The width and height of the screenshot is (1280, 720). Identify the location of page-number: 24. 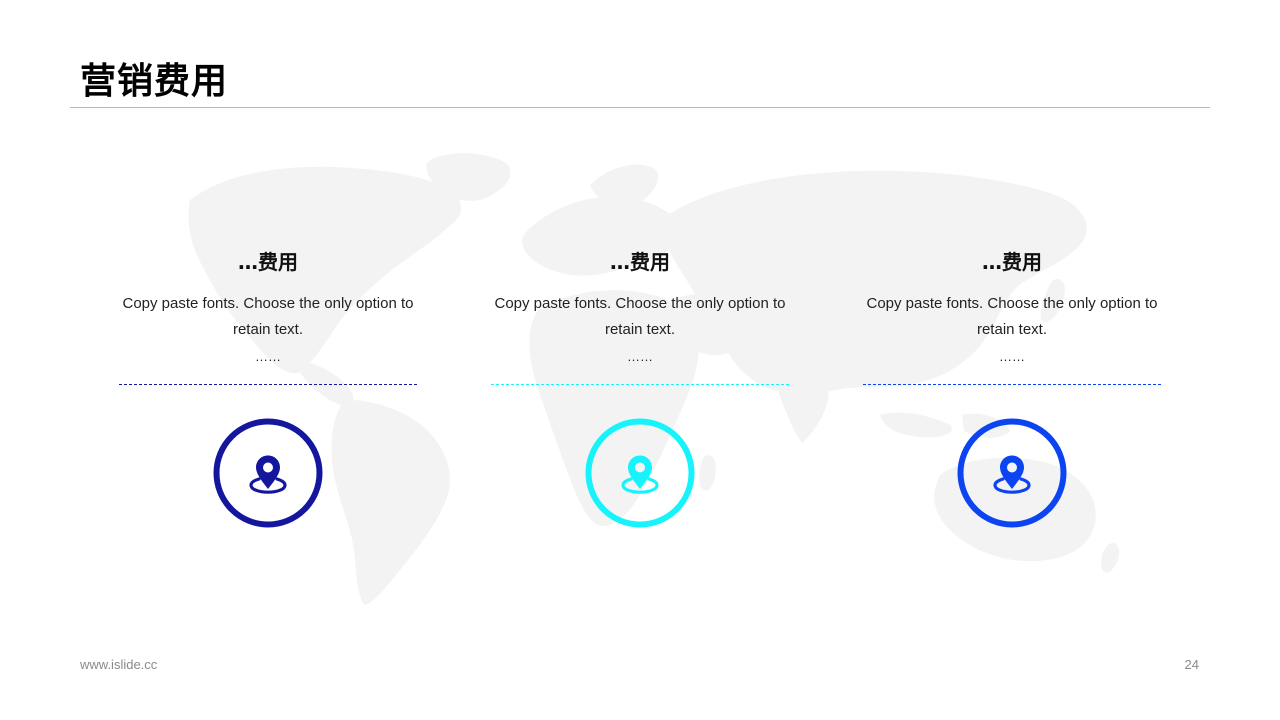
(1191, 664).